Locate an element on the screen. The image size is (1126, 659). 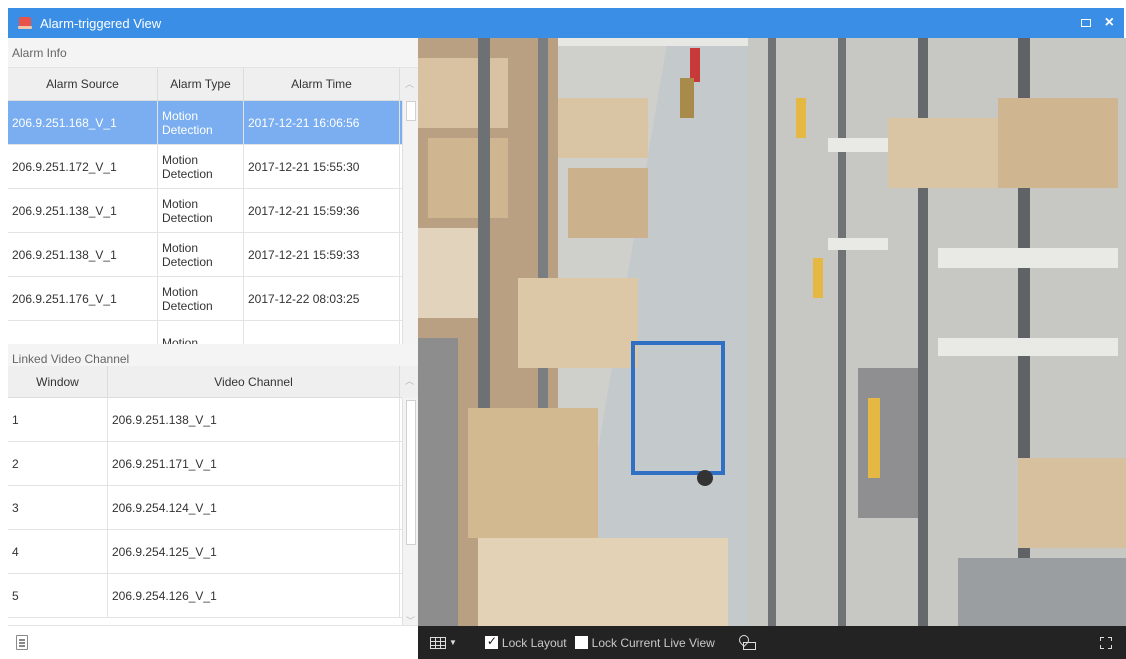
window-titlebar: Alarm-triggered View × is located at coordinates (563, 19).